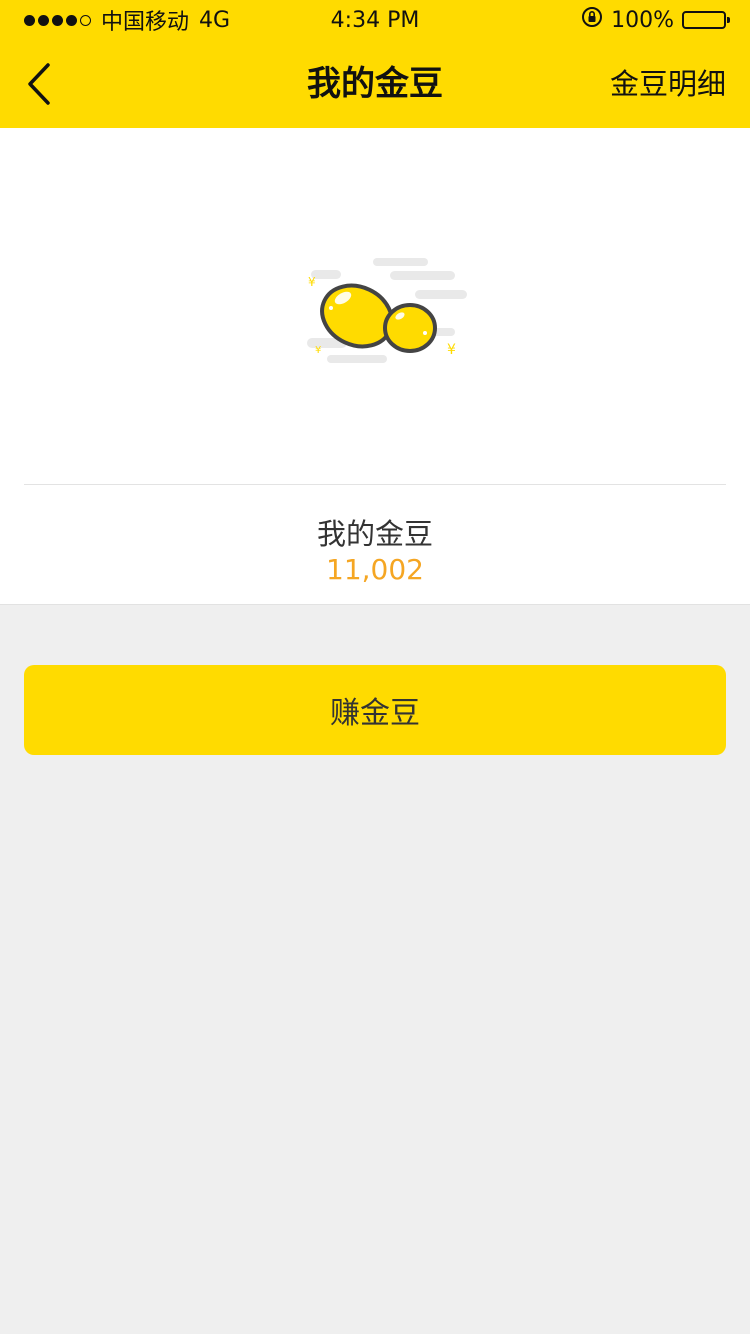 The height and width of the screenshot is (1334, 750). What do you see at coordinates (375, 20) in the screenshot?
I see `status-bar: 中国移动 4G 4:34 PM 100%` at bounding box center [375, 20].